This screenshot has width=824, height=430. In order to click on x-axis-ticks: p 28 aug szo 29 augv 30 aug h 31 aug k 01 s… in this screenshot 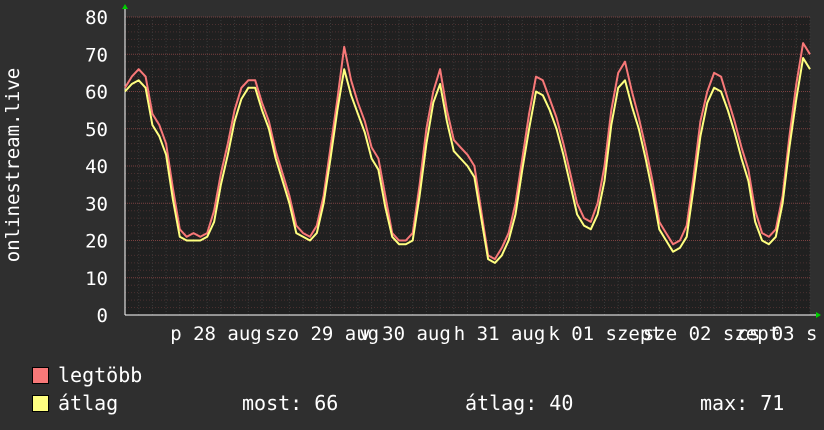, I will do `click(493, 334)`.